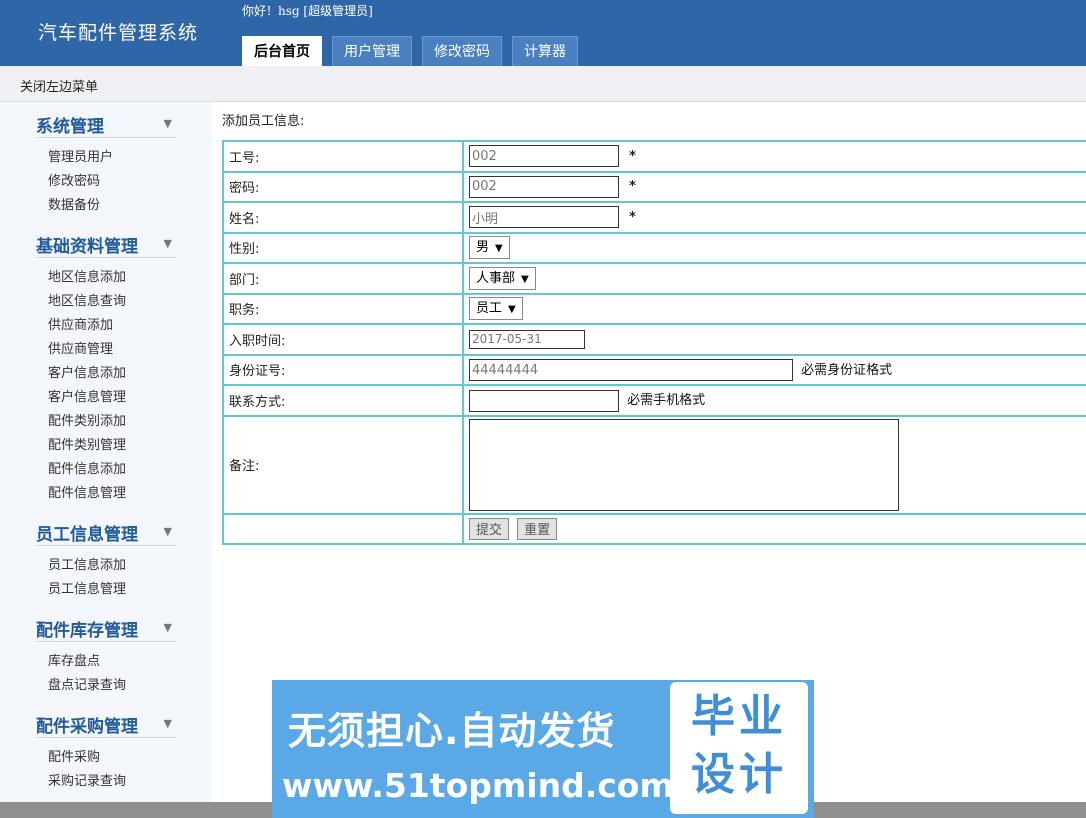  What do you see at coordinates (112, 374) in the screenshot?
I see `sidebar-item-customer-add: 客户信息添加` at bounding box center [112, 374].